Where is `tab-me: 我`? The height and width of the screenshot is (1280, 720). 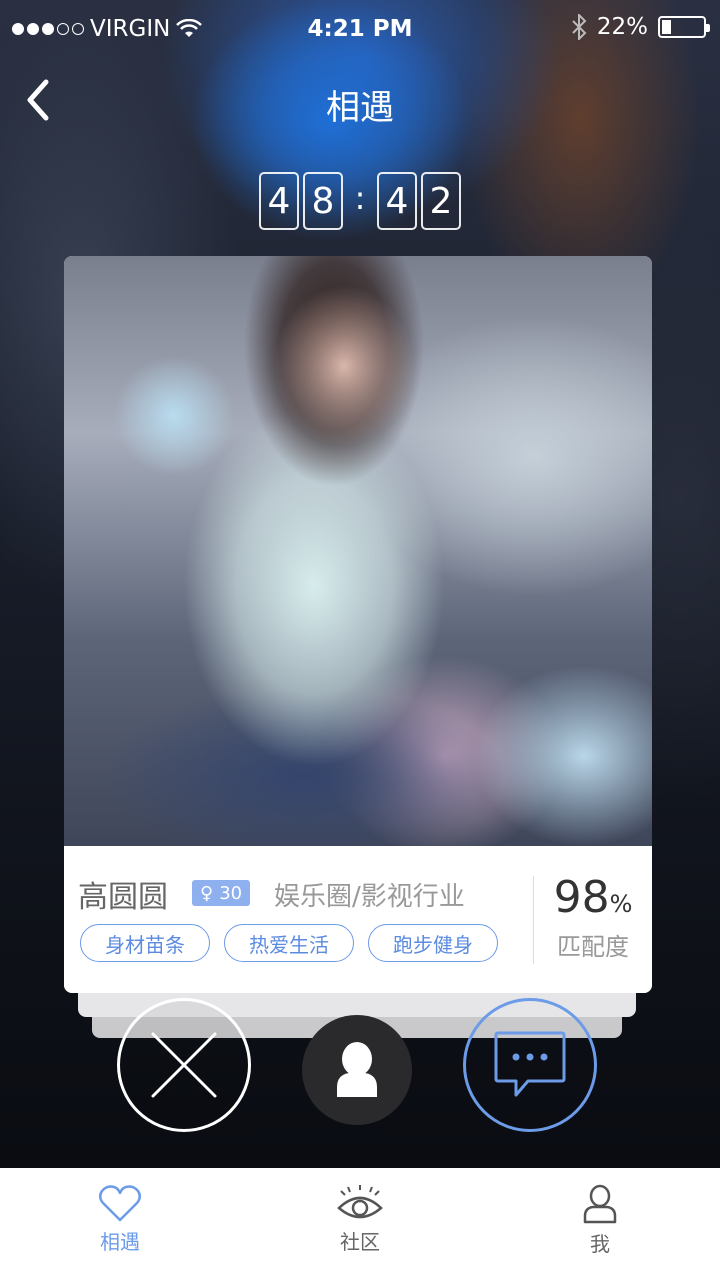
tab-me: 我 is located at coordinates (600, 1224).